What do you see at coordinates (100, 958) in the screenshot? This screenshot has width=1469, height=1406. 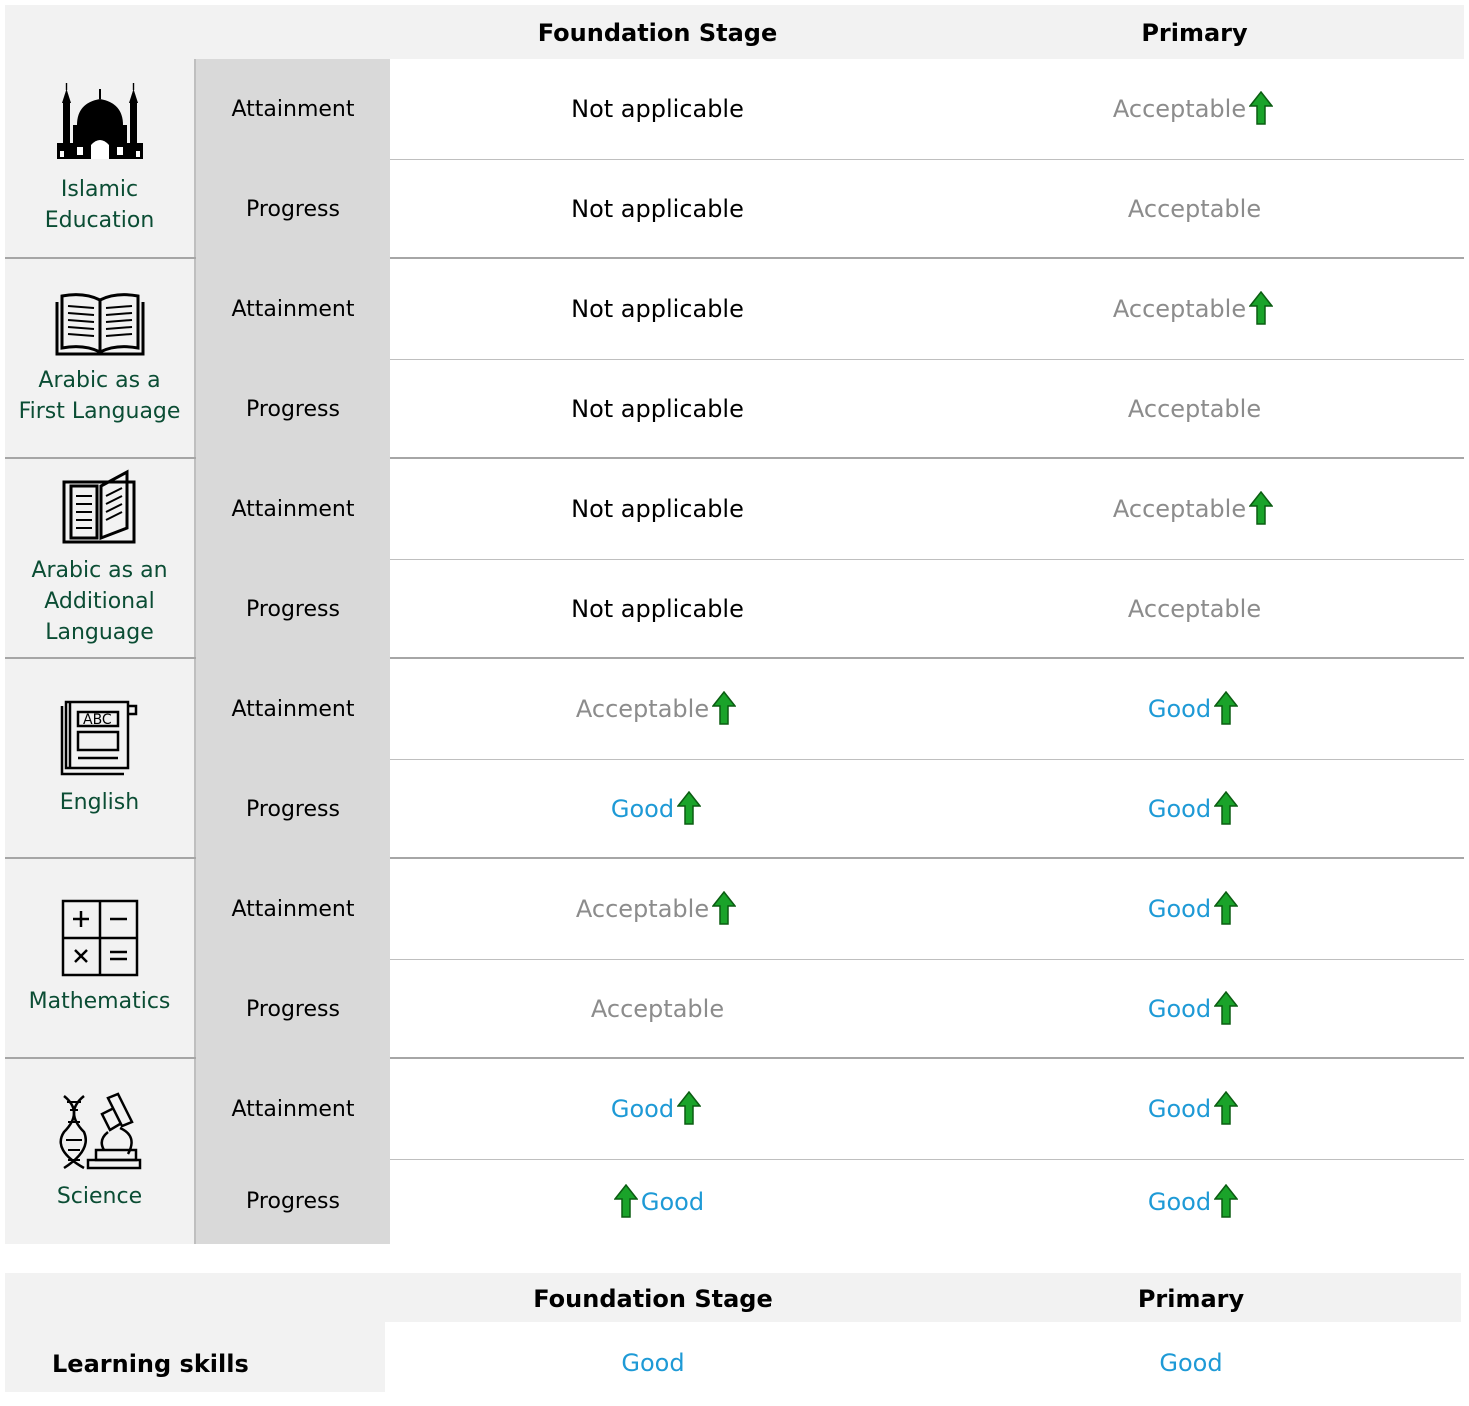 I see `subject-cell: Mathematics` at bounding box center [100, 958].